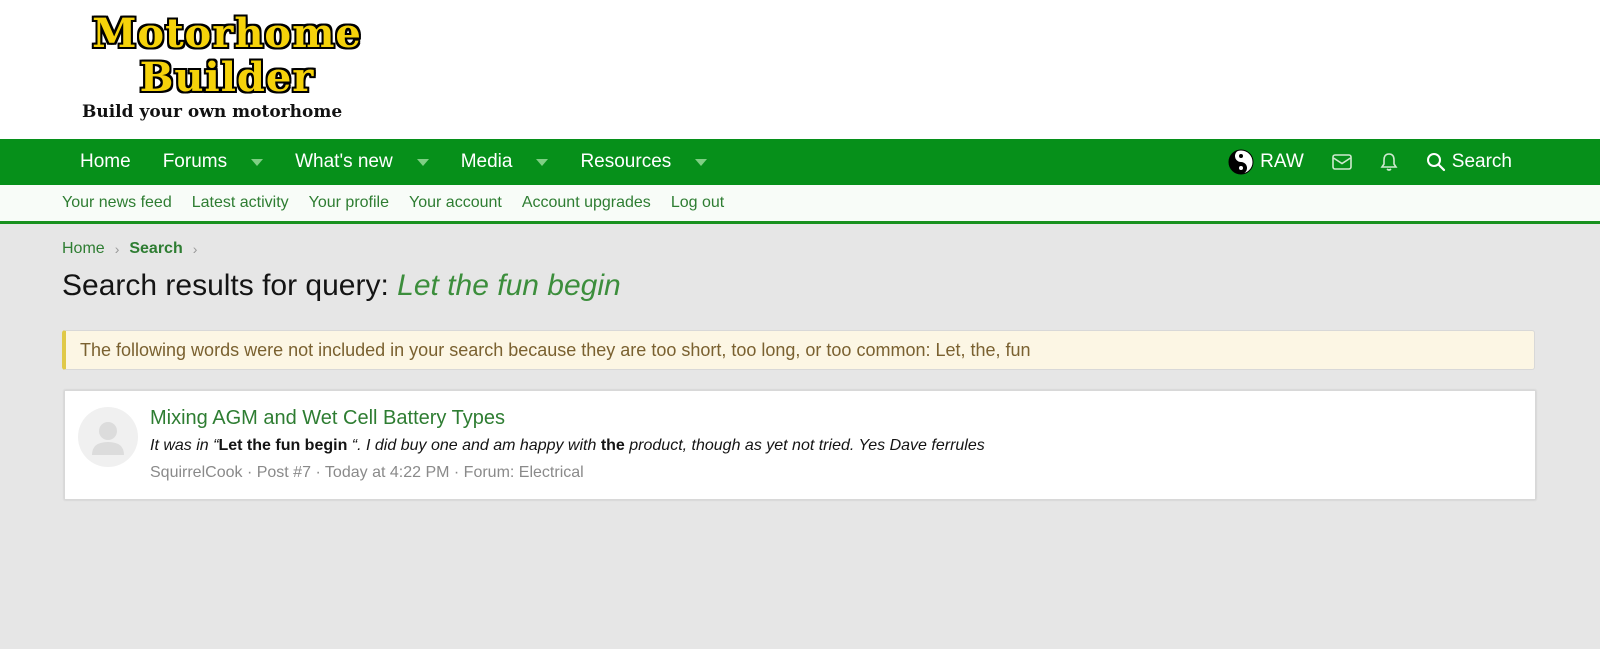  I want to click on nav-item-label: Media, so click(486, 161).